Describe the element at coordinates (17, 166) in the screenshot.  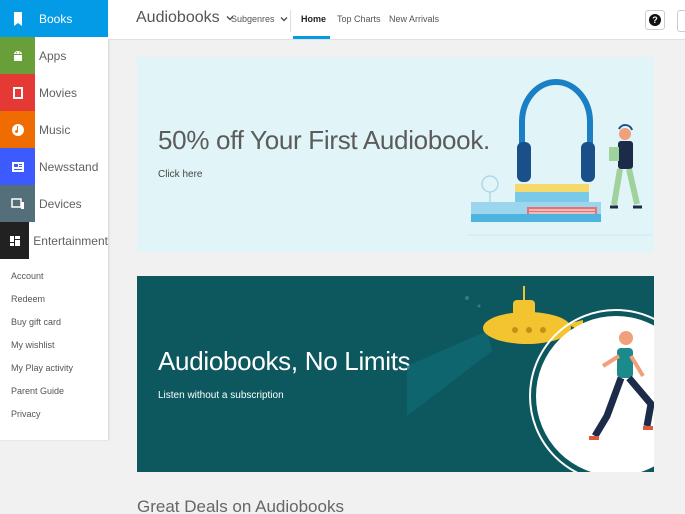
I see `newspaper-icon` at that location.